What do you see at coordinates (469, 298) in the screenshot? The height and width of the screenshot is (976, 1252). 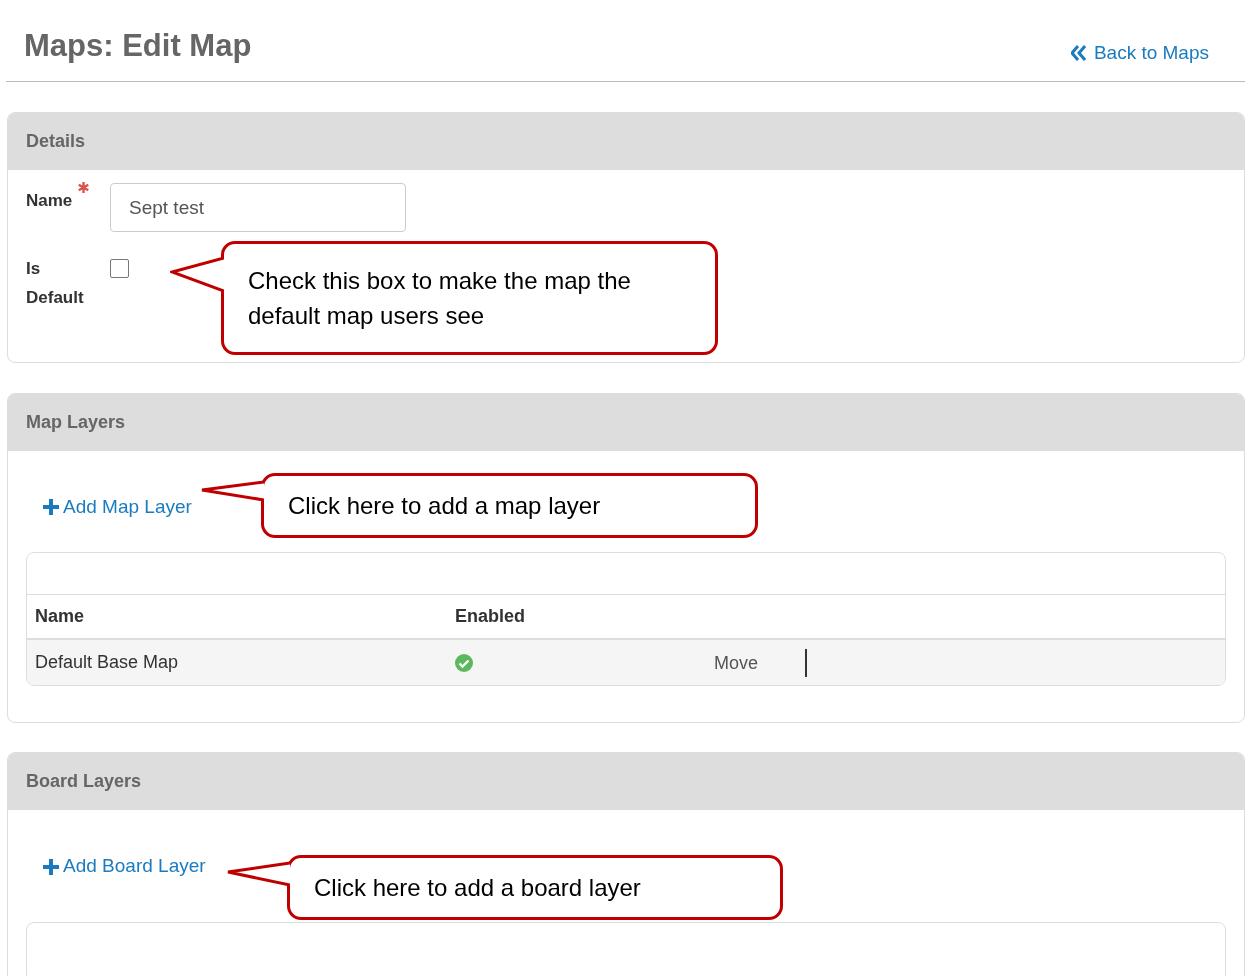 I see `callout: Check this box to make the map the default map users see` at bounding box center [469, 298].